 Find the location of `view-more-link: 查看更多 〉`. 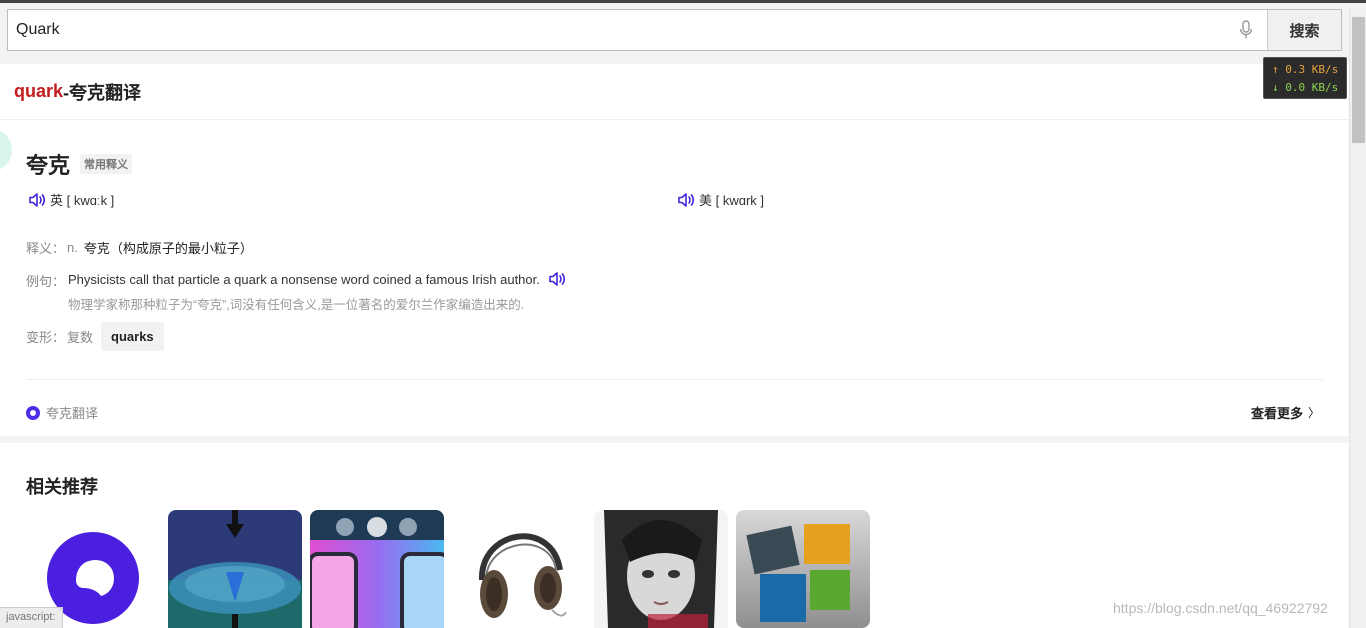

view-more-link: 查看更多 〉 is located at coordinates (1285, 412).